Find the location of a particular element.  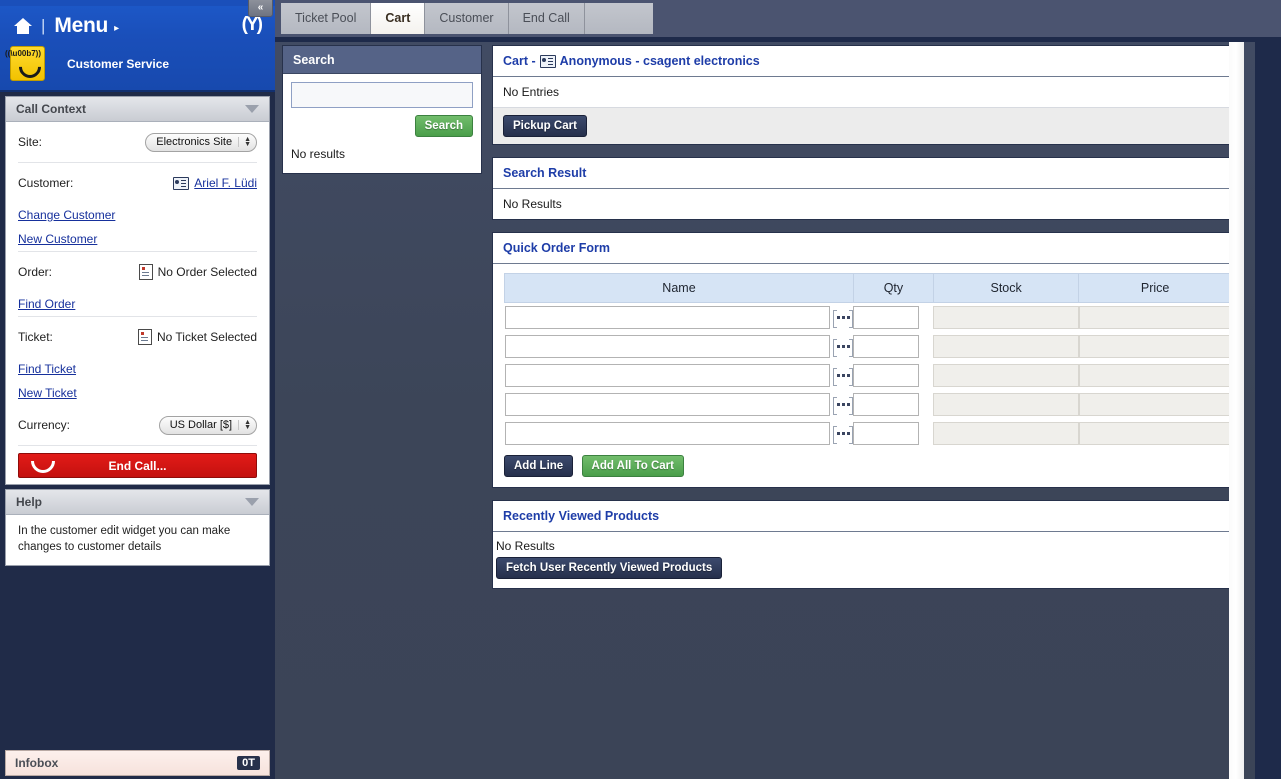

hangup-phone-icon is located at coordinates (43, 467).